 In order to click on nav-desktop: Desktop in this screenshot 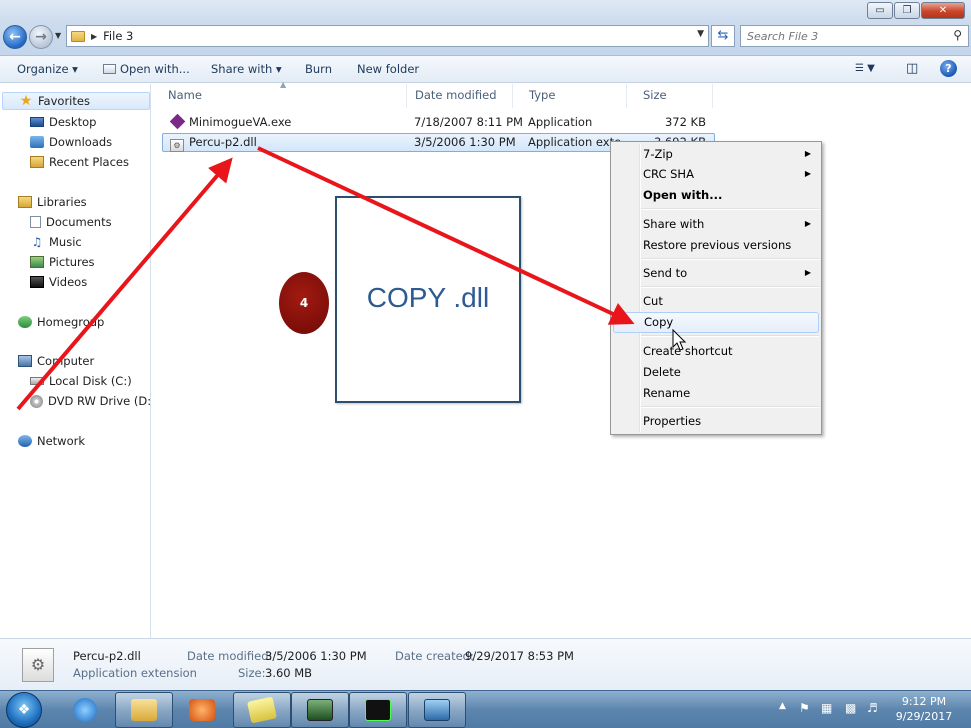, I will do `click(63, 122)`.